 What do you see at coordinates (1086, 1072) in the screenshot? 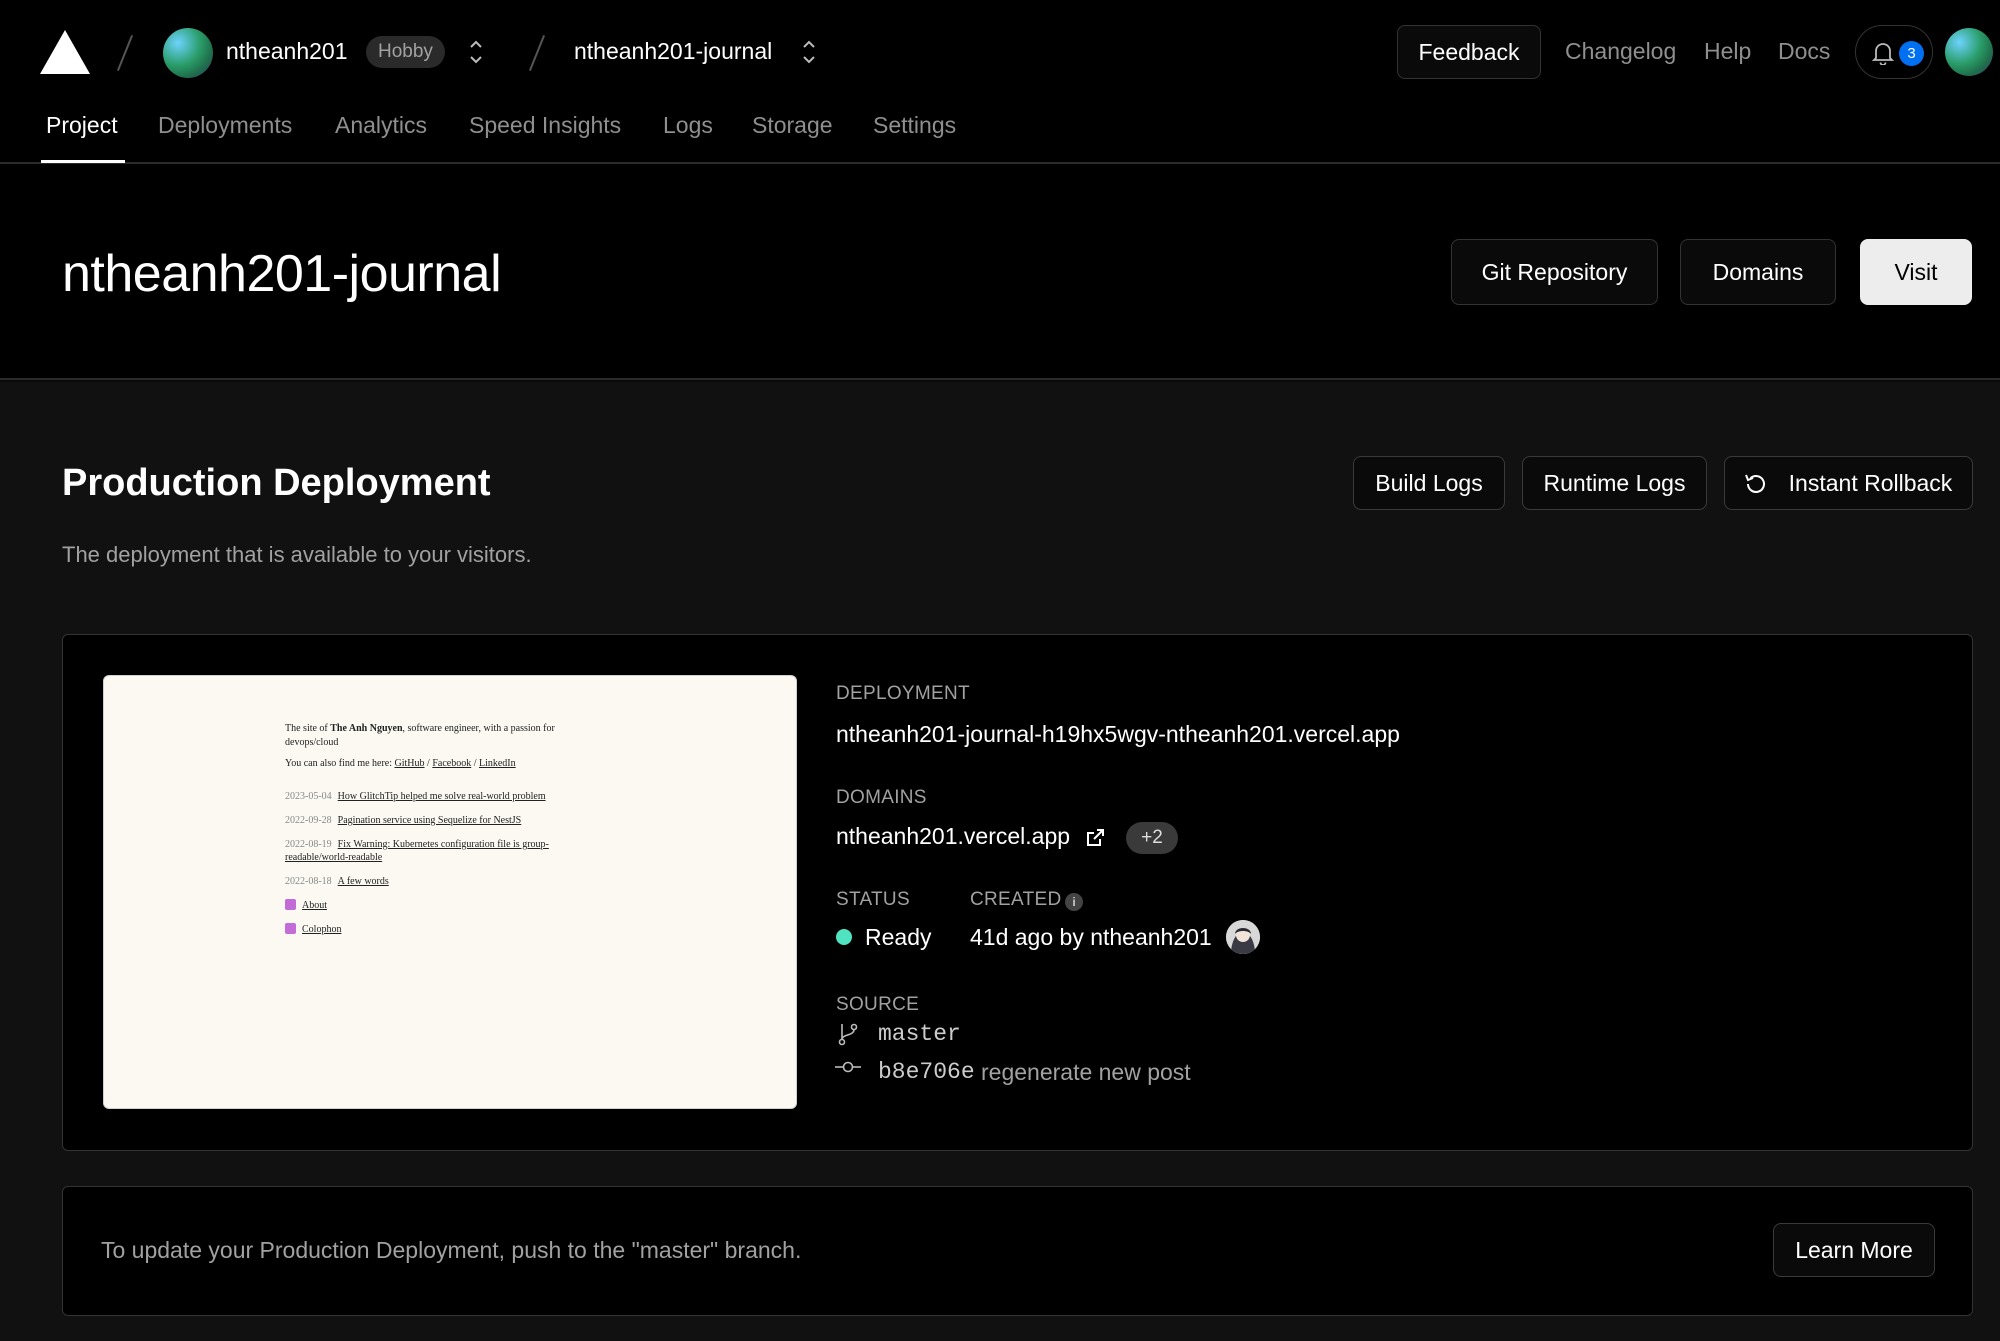
I see `commit-message: regenerate new post` at bounding box center [1086, 1072].